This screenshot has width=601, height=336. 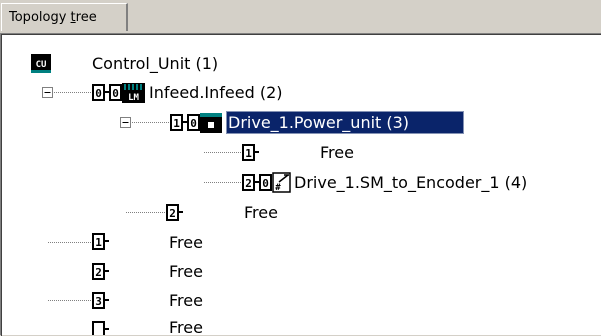 I want to click on port-number: 3, so click(x=98, y=301).